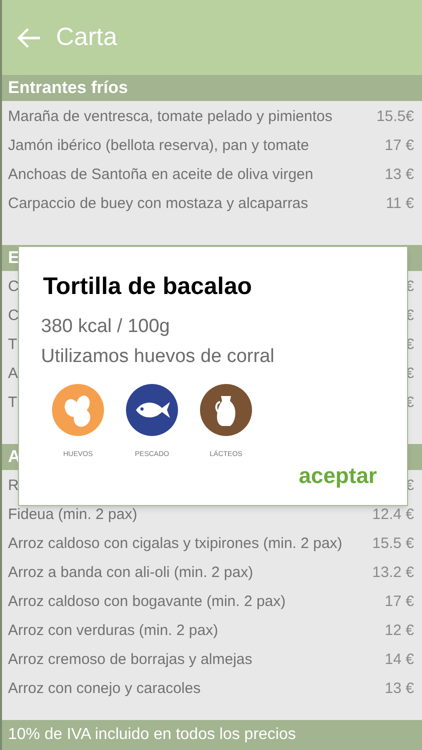  I want to click on dialog-title: Tortilla de bacalao, so click(147, 287).